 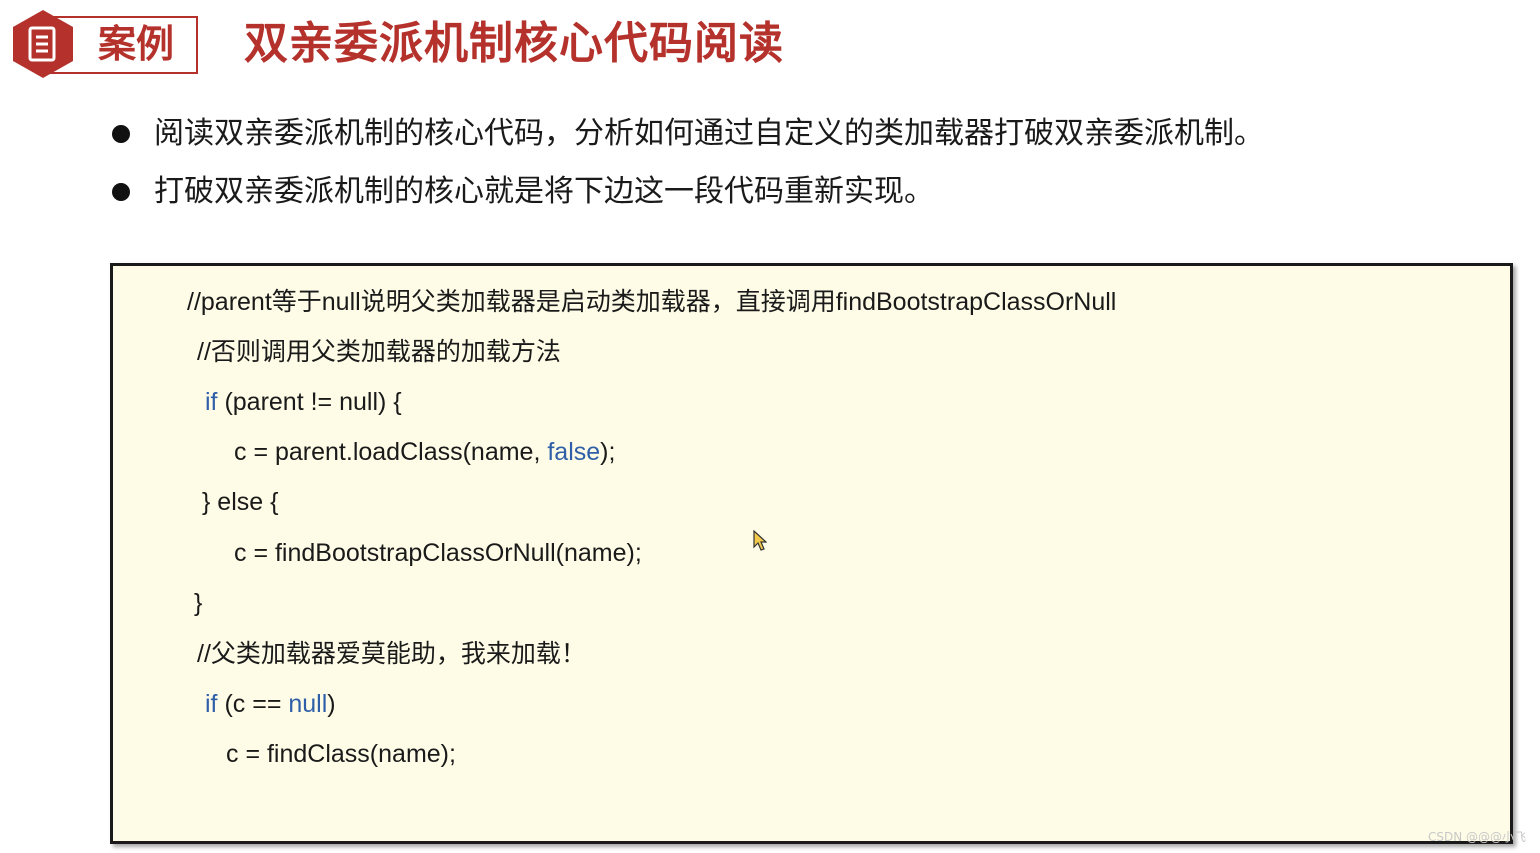 I want to click on code-line-comment: //父类加载器爱莫能助，我来加载！, so click(x=391, y=654).